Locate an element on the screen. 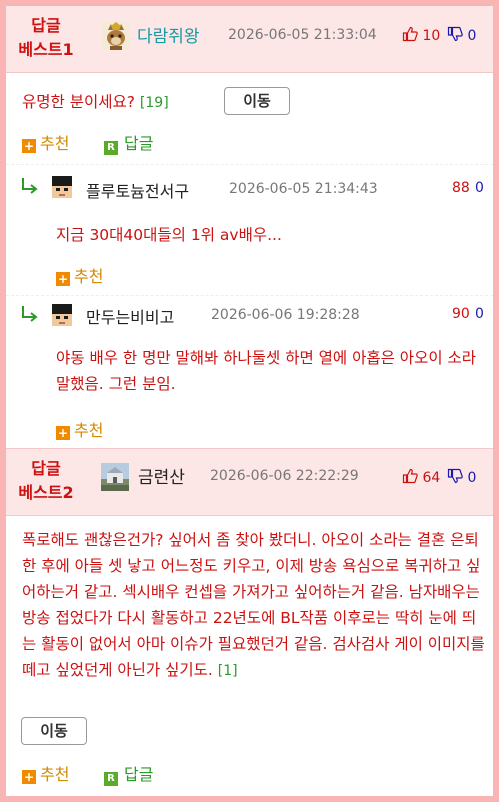  username: 다람쥐왕 is located at coordinates (168, 34).